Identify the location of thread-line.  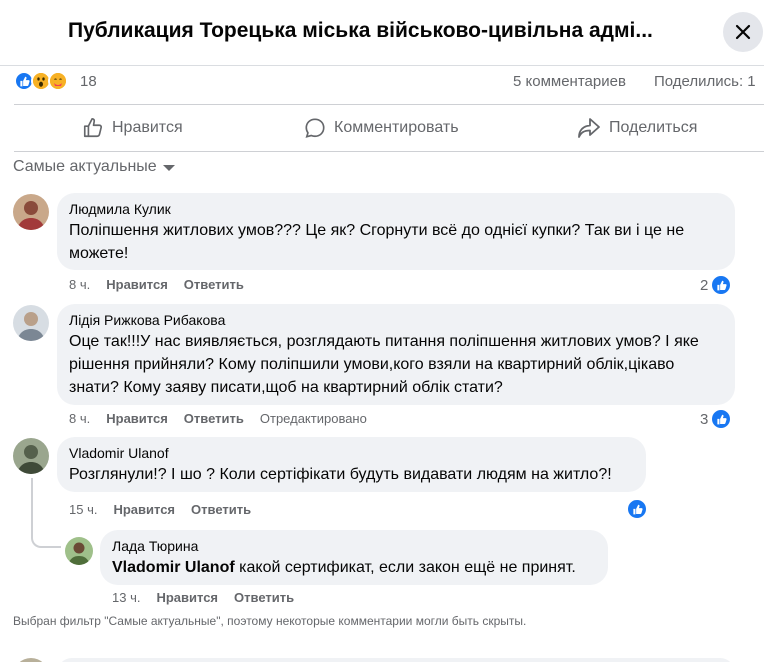
(32, 506).